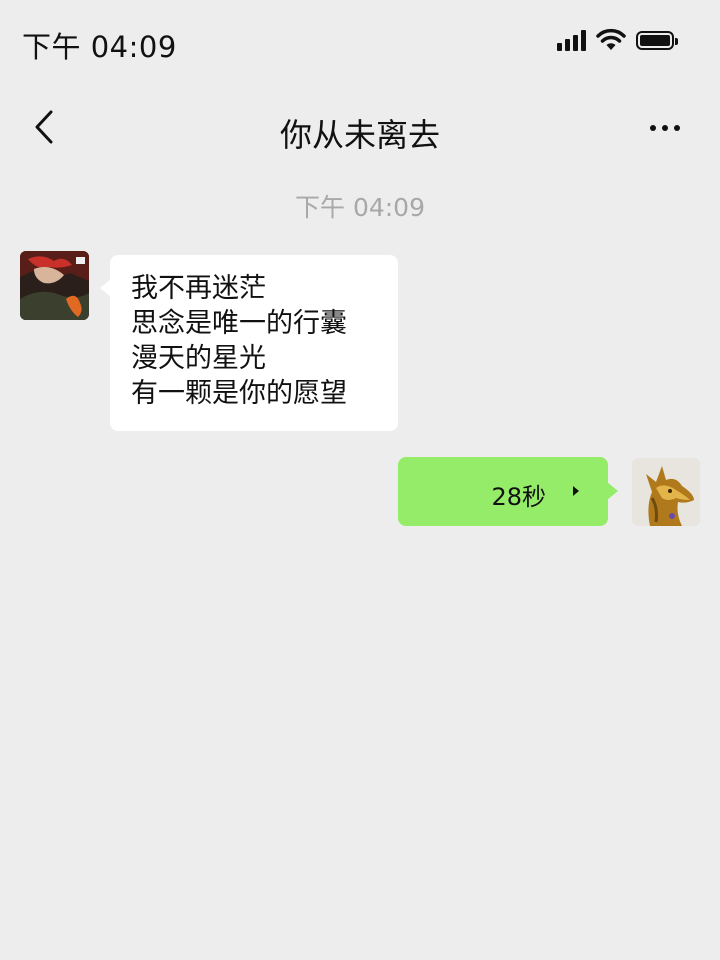  What do you see at coordinates (657, 40) in the screenshot?
I see `battery-icon` at bounding box center [657, 40].